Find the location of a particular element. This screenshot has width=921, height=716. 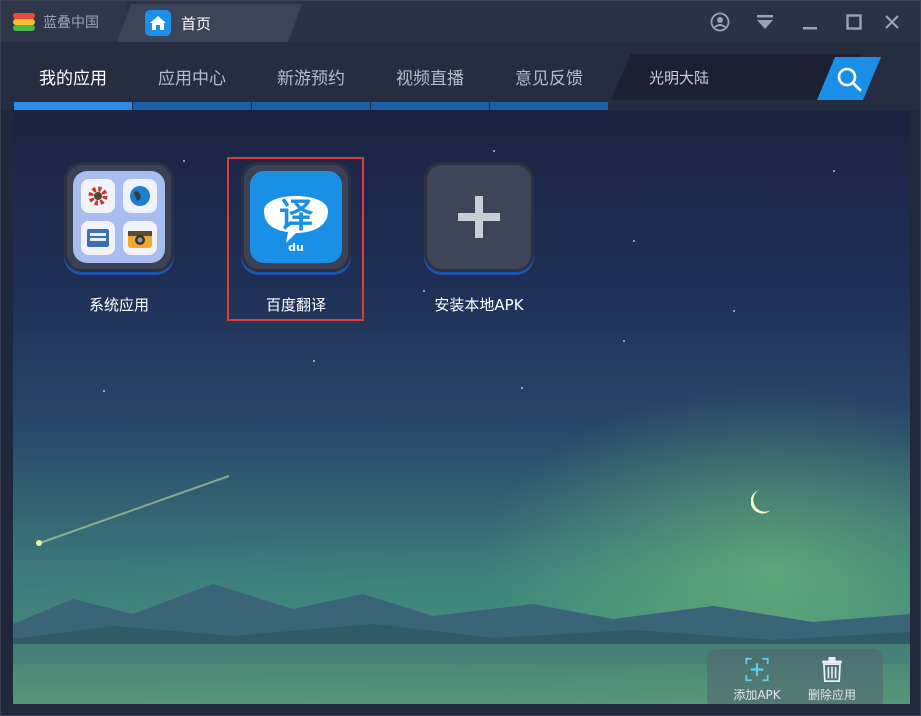

brand-label: 蓝叠中国 is located at coordinates (71, 22).